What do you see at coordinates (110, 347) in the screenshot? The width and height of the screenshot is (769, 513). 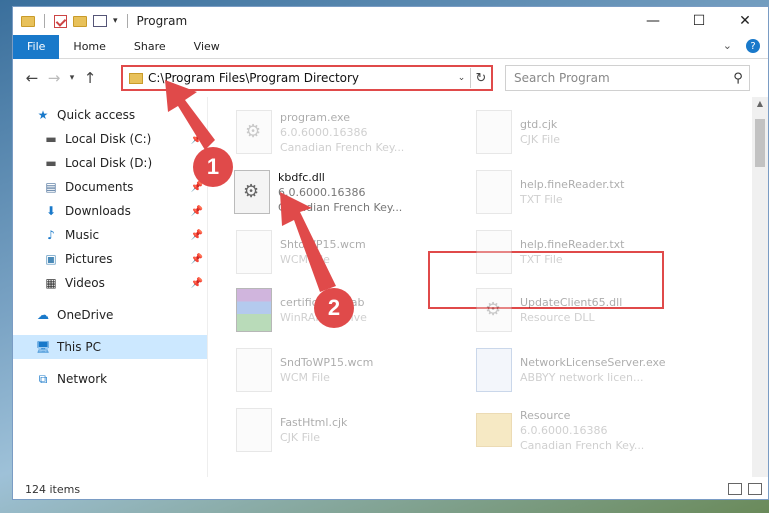 I see `sidebar-item-this-pc: 🖥 This PC` at bounding box center [110, 347].